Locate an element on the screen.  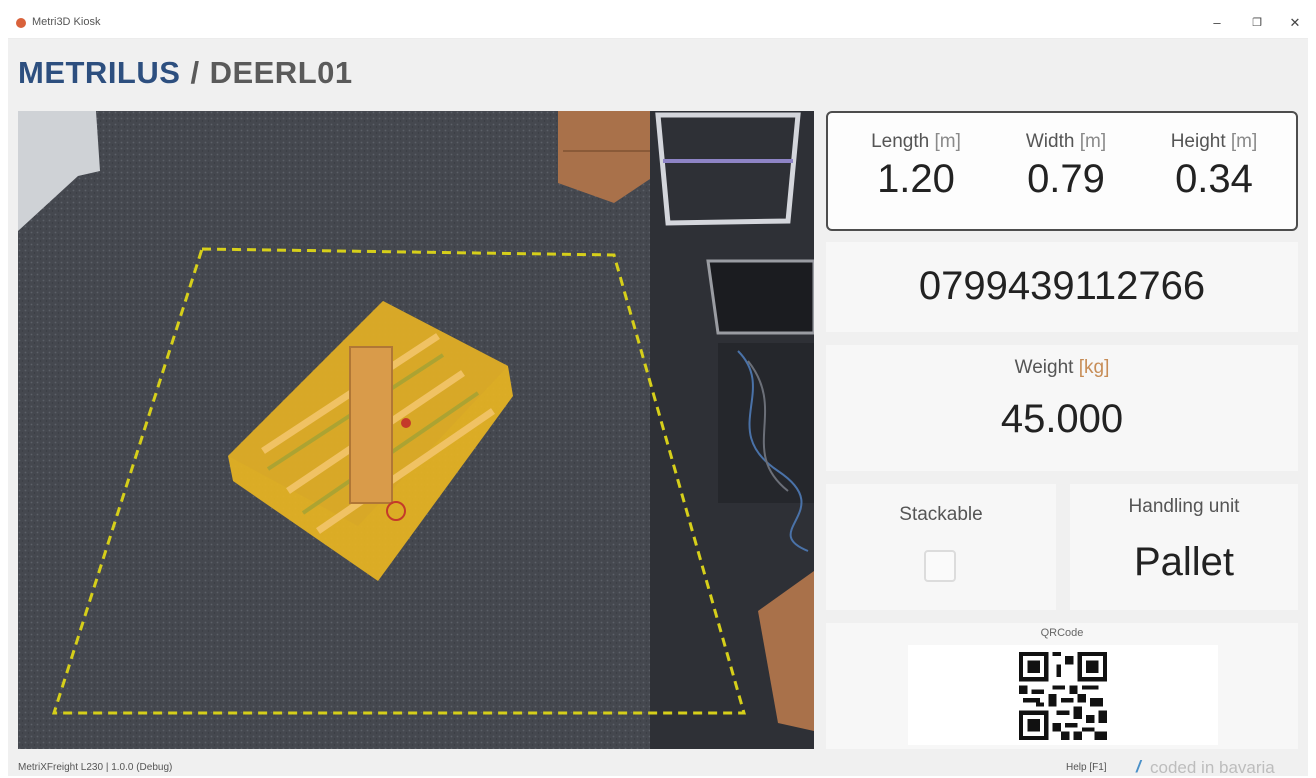
barcode-card: 0799439112766 is located at coordinates (1062, 287).